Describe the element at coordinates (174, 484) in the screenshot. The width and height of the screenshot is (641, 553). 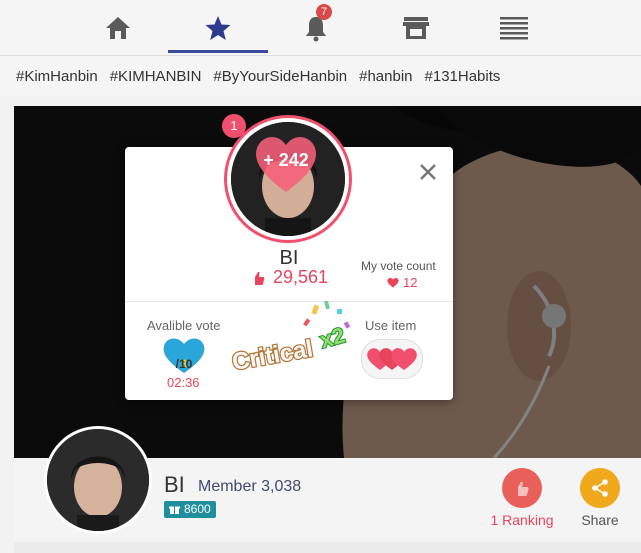
I see `artist-name: BI` at that location.